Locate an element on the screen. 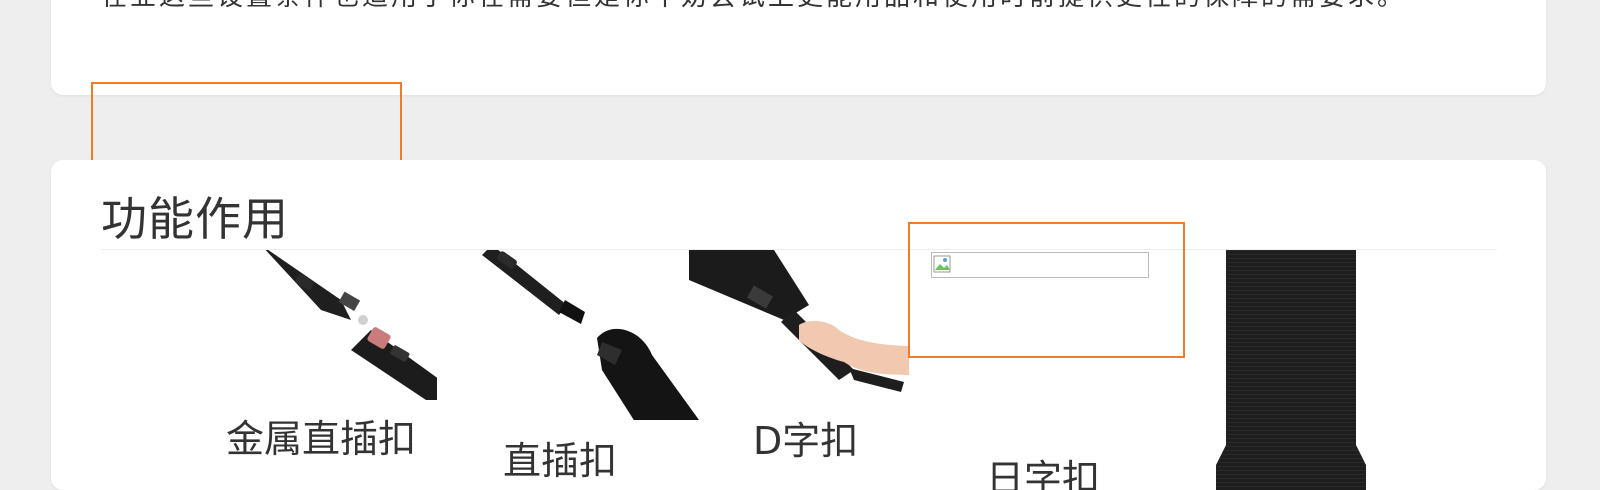 Image resolution: width=1600 pixels, height=490 pixels. product-label-metal-buckle: 金属直插扣 is located at coordinates (321, 439).